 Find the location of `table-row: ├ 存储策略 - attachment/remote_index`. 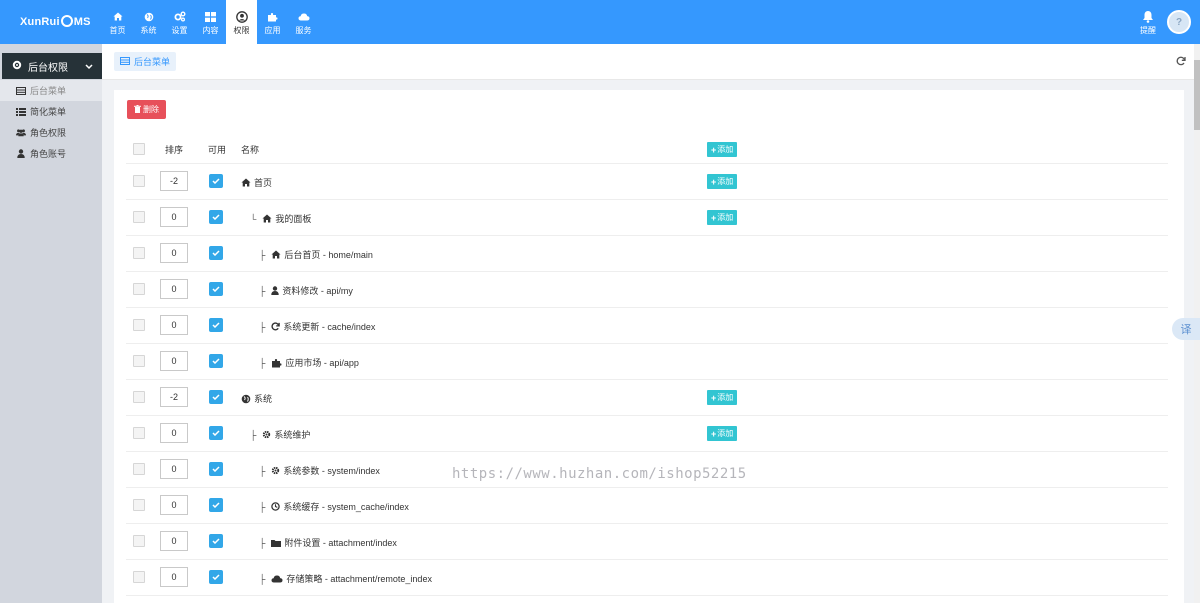

table-row: ├ 存储策略 - attachment/remote_index is located at coordinates (647, 578).